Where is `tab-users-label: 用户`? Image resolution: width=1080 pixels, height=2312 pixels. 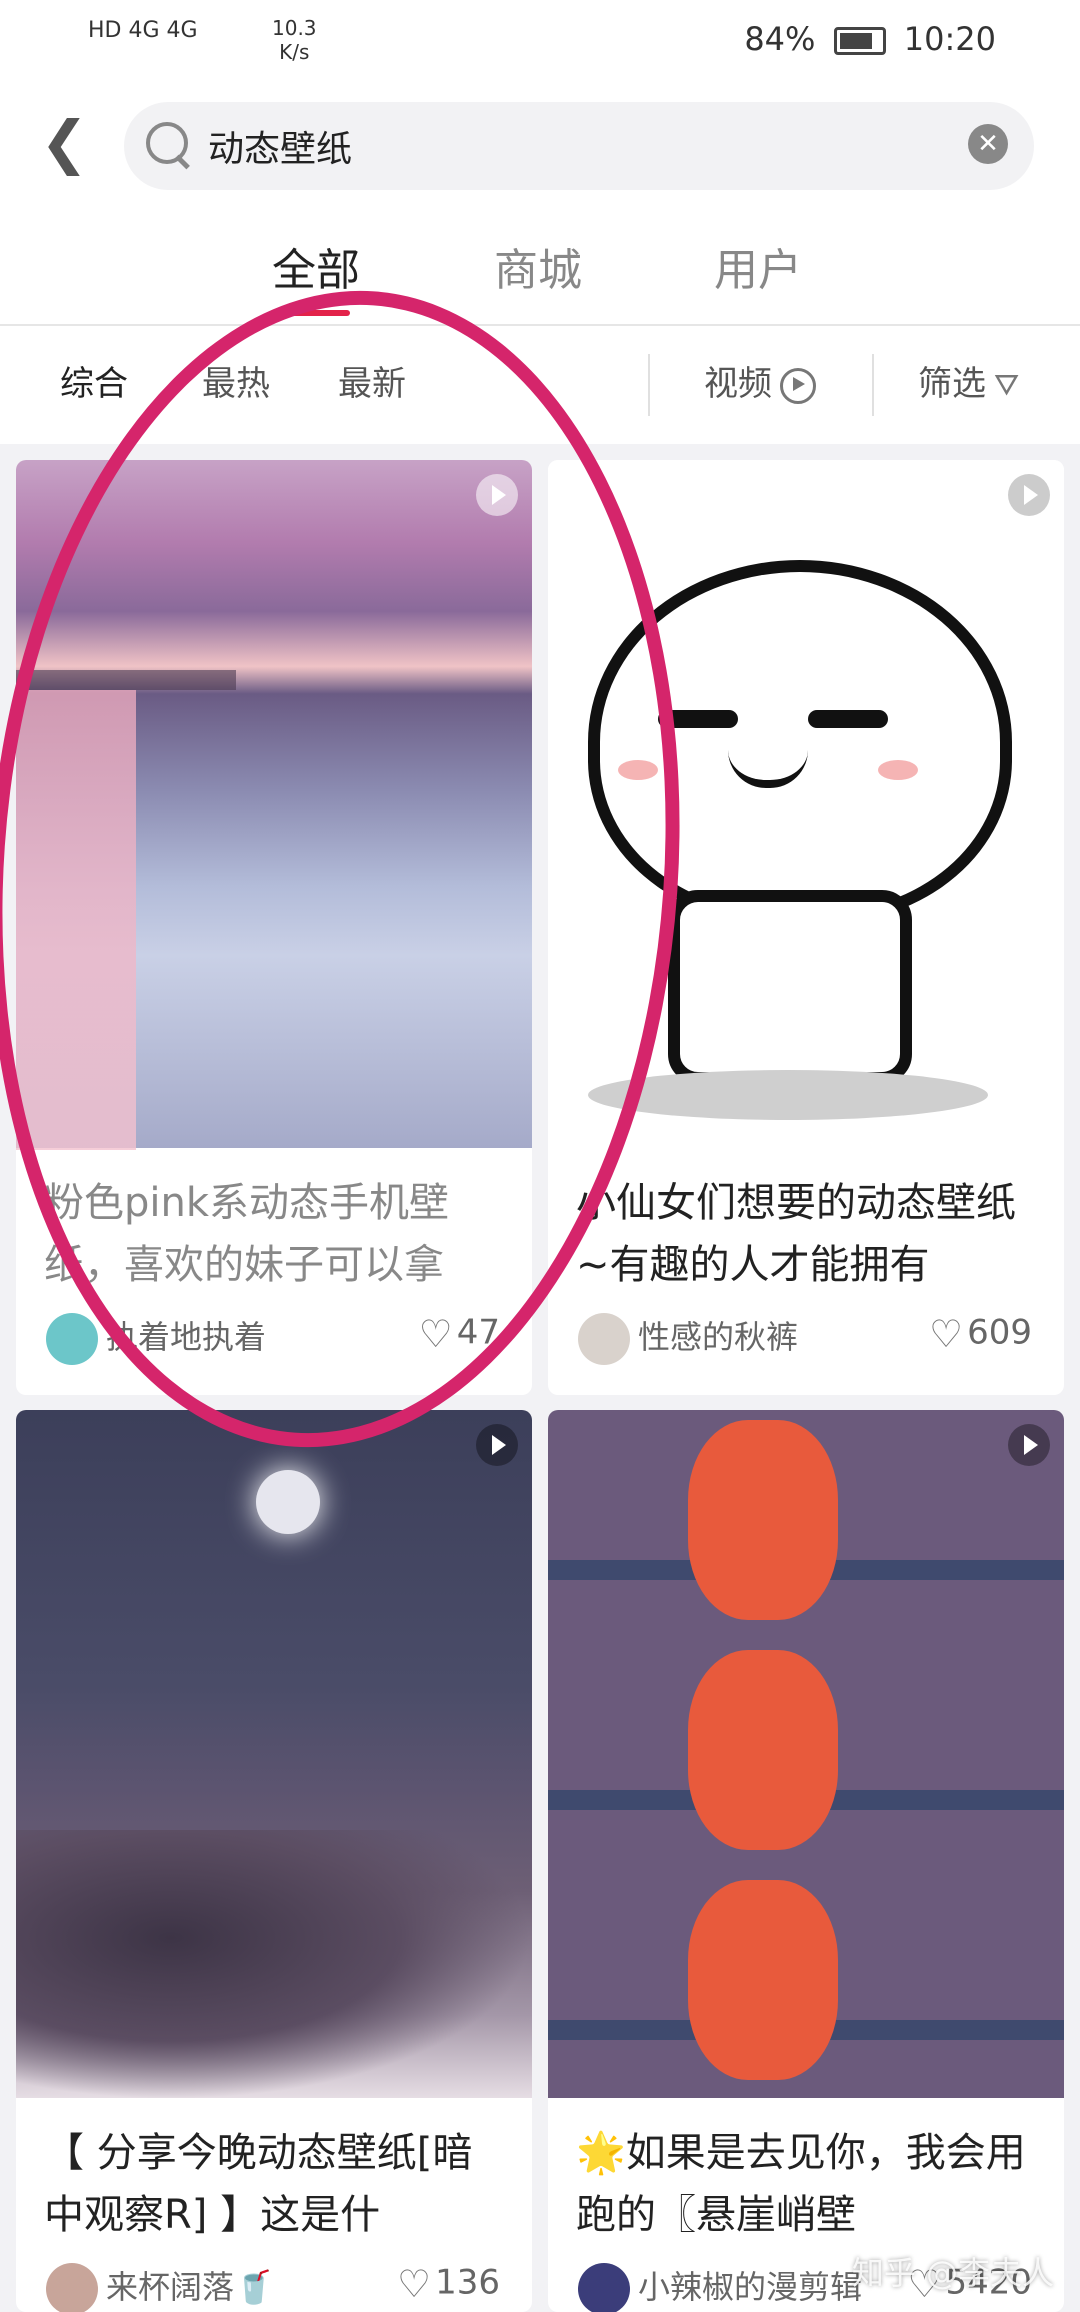
tab-users-label: 用户 is located at coordinates (758, 270).